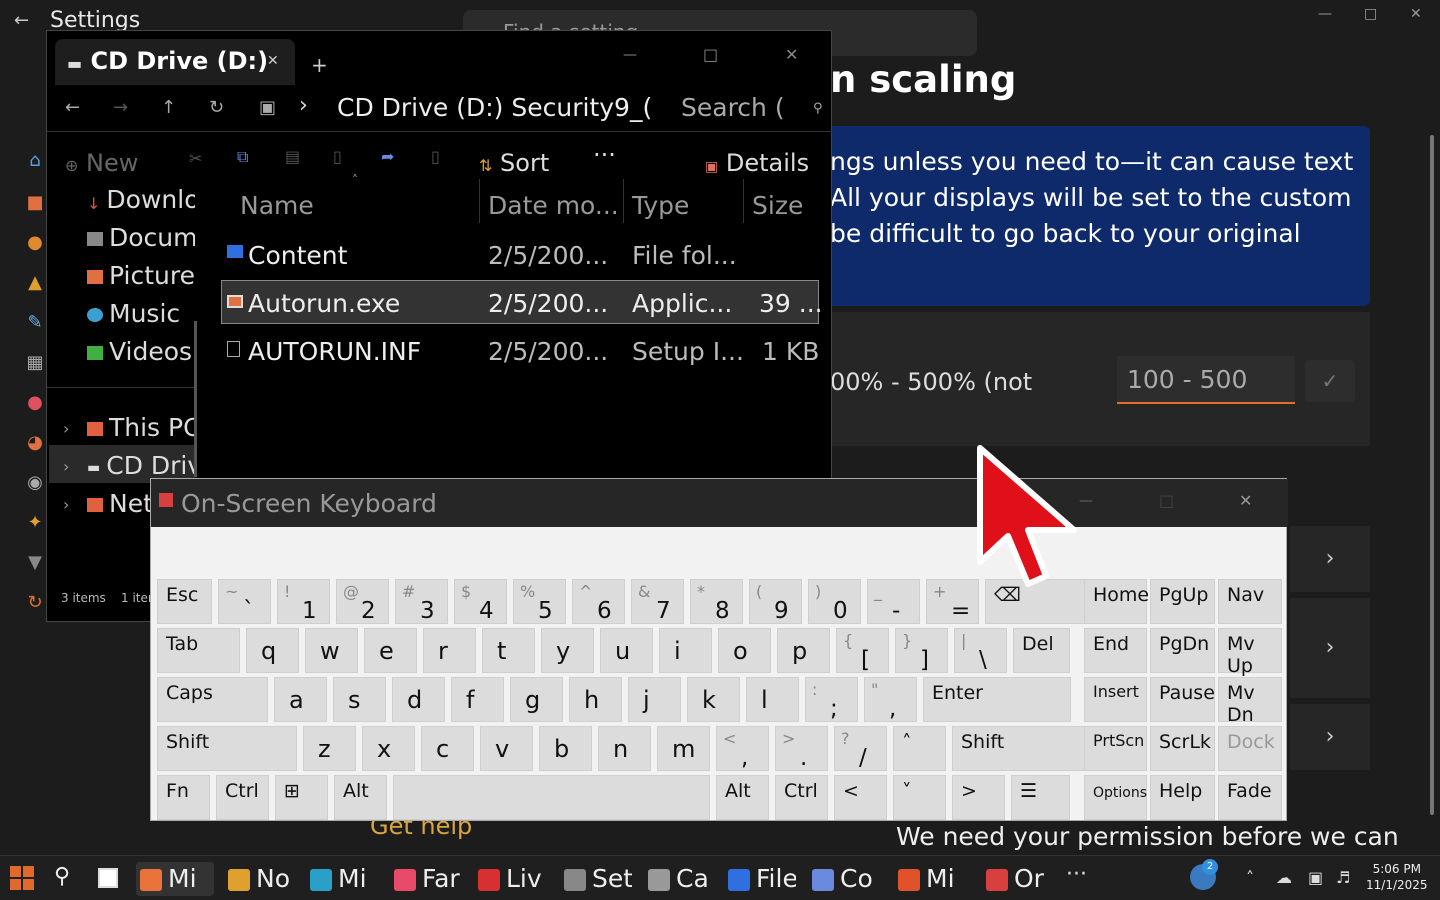 This screenshot has height=900, width=1440. What do you see at coordinates (980, 650) in the screenshot?
I see `key: | \` at bounding box center [980, 650].